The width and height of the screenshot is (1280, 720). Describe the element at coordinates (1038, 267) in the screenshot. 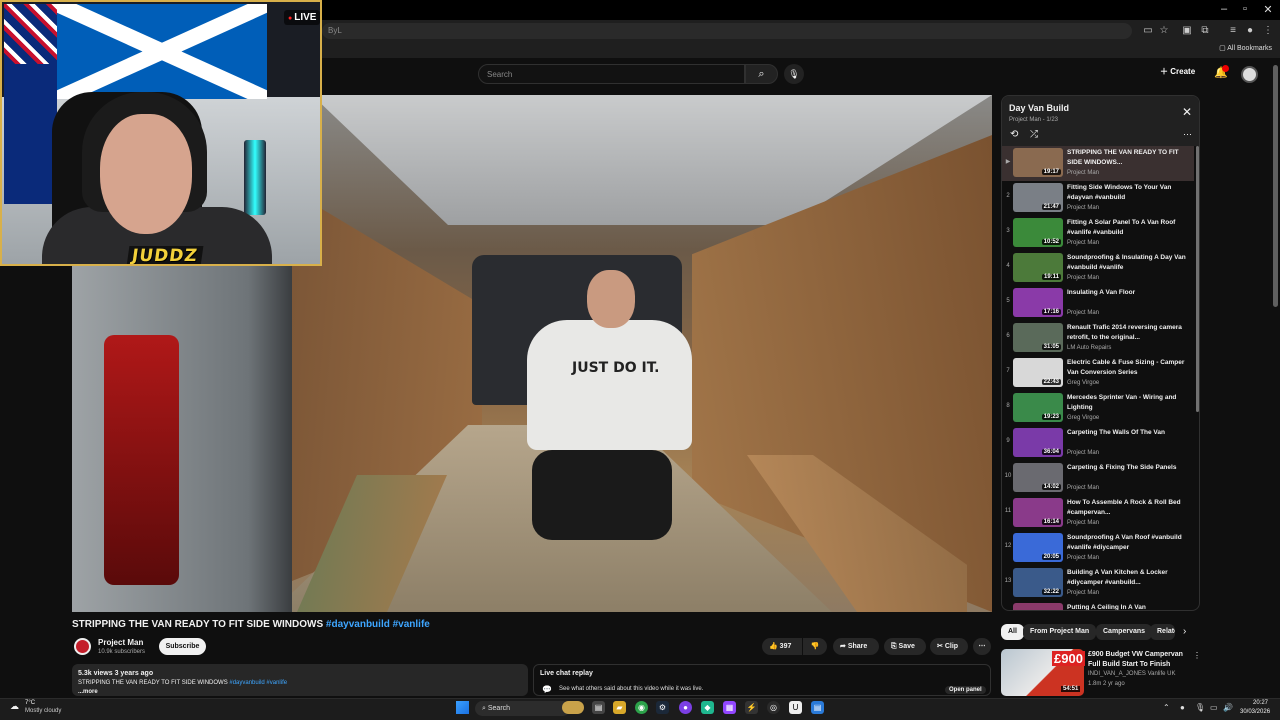

I see `playlist-item-thumbnail: 19:11` at that location.